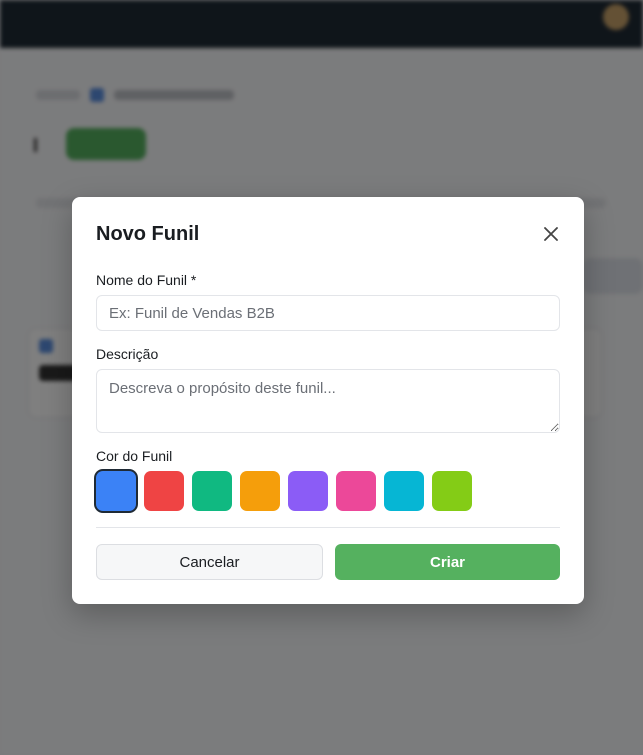  What do you see at coordinates (116, 491) in the screenshot?
I see `color-swatch-blue` at bounding box center [116, 491].